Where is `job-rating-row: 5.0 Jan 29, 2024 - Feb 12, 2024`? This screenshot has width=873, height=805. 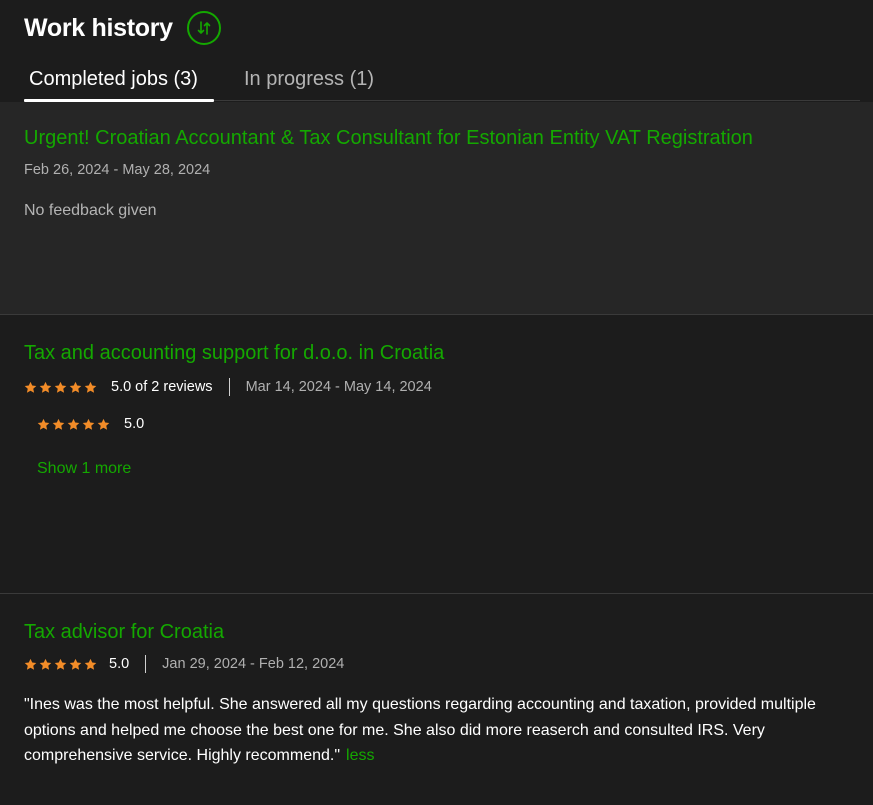
job-rating-row: 5.0 Jan 29, 2024 - Feb 12, 2024 is located at coordinates (184, 664).